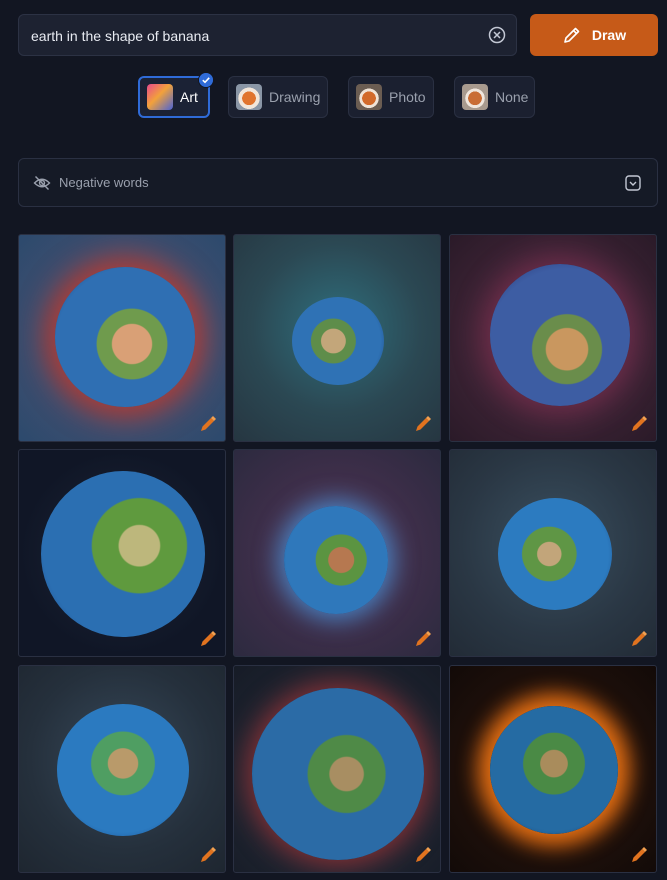 Image resolution: width=667 pixels, height=880 pixels. I want to click on clear-icon, so click(497, 35).